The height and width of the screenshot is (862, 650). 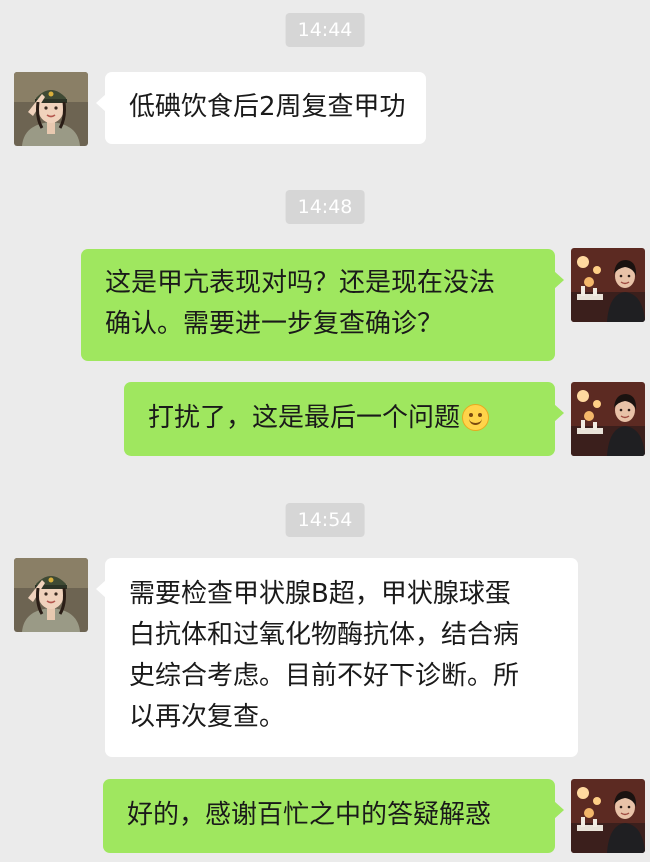 What do you see at coordinates (300, 283) in the screenshot?
I see `message-text: 这是甲亢表现对吗？还是现在没法` at bounding box center [300, 283].